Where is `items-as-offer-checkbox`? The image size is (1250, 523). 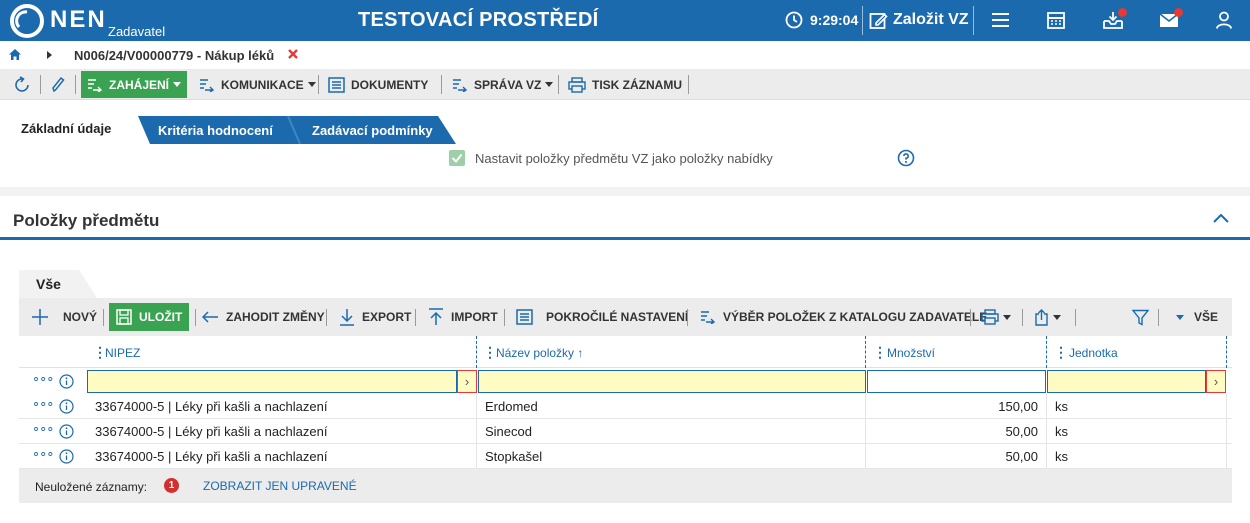
items-as-offer-checkbox is located at coordinates (457, 158).